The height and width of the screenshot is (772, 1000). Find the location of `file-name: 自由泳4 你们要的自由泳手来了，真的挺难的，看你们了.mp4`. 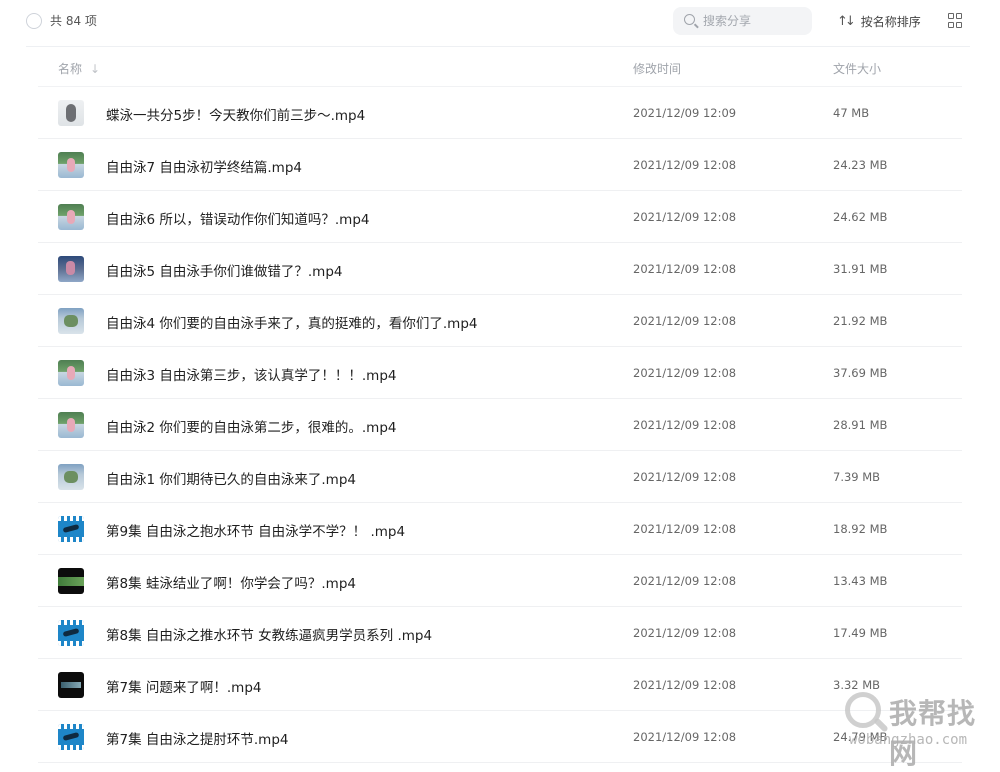

file-name: 自由泳4 你们要的自由泳手来了，真的挺难的，看你们了.mp4 is located at coordinates (291, 322).